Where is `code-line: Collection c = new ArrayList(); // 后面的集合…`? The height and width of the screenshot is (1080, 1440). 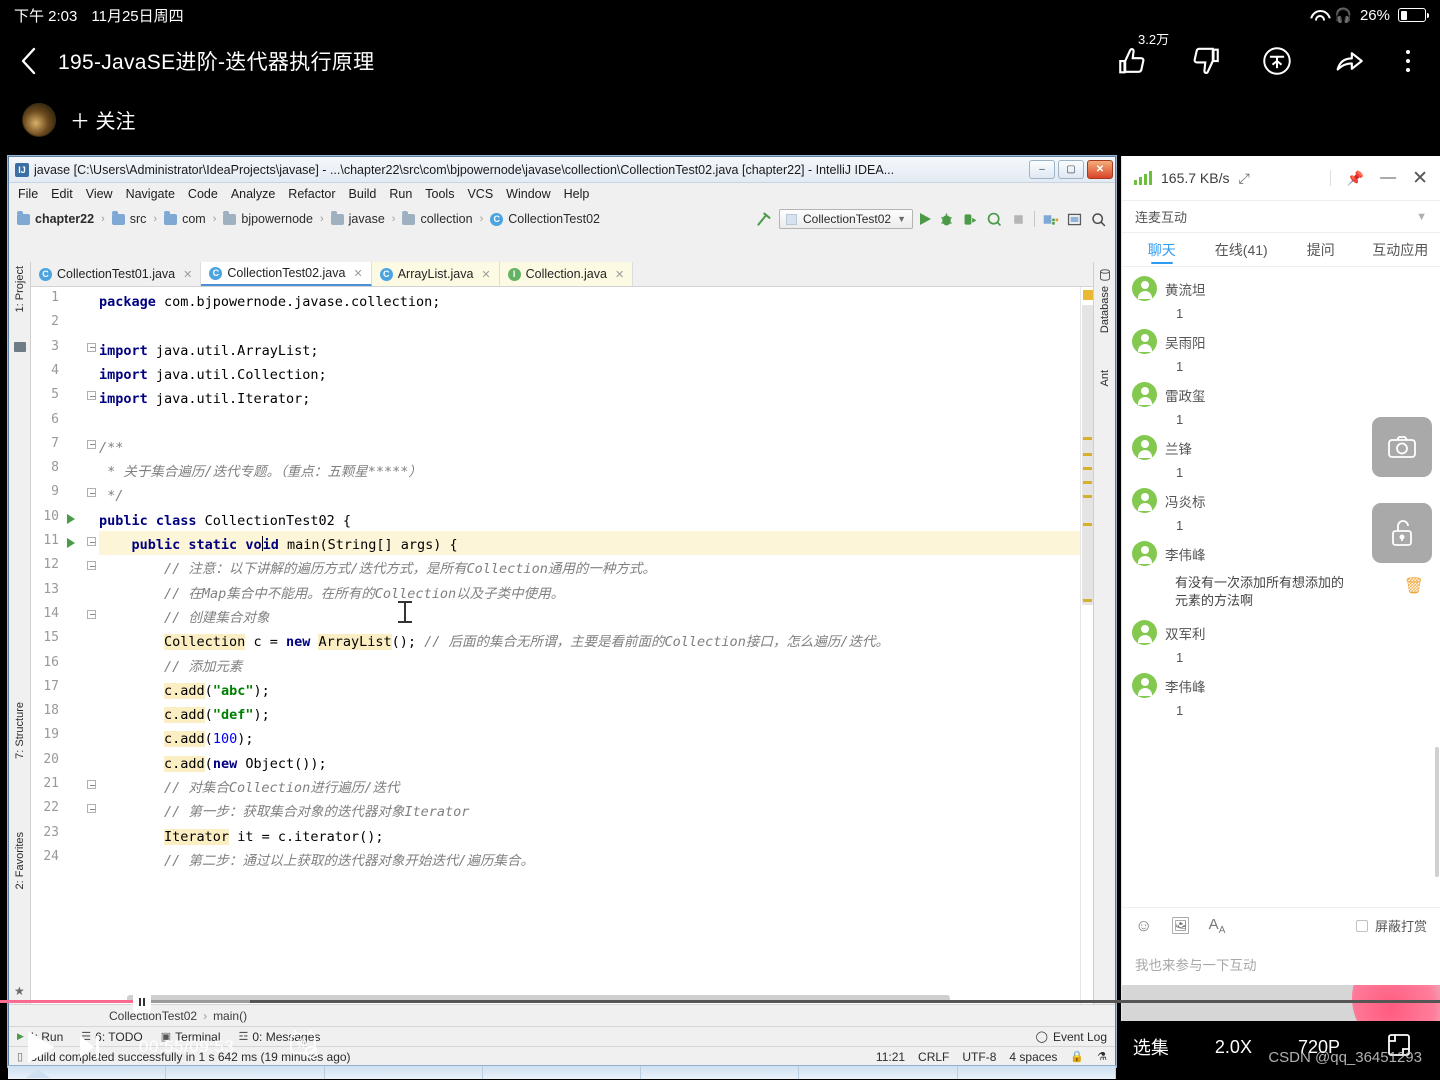 code-line: Collection c = new ArrayList(); // 后面的集合… is located at coordinates (494, 642).